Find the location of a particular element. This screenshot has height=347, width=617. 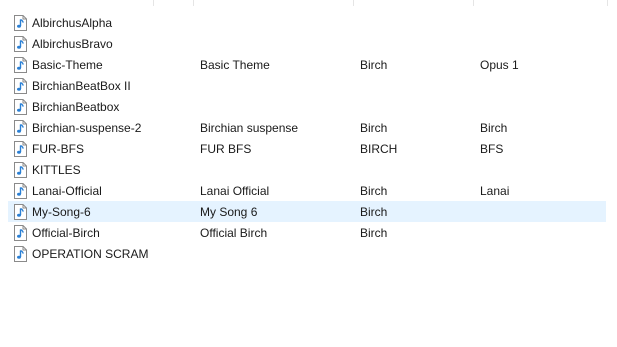

file-row: AlbirchusBravo is located at coordinates (307, 43).